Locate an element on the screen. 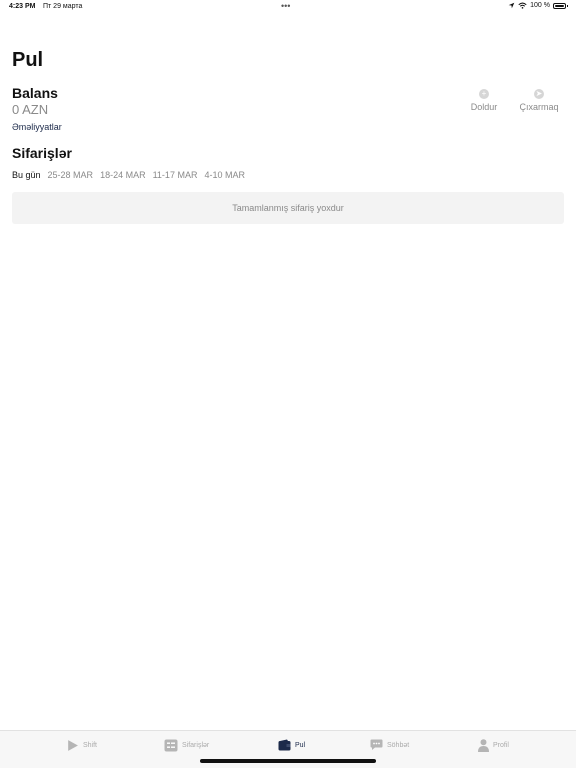 Image resolution: width=576 pixels, height=768 pixels. battery-percent: 100 % is located at coordinates (540, 5).